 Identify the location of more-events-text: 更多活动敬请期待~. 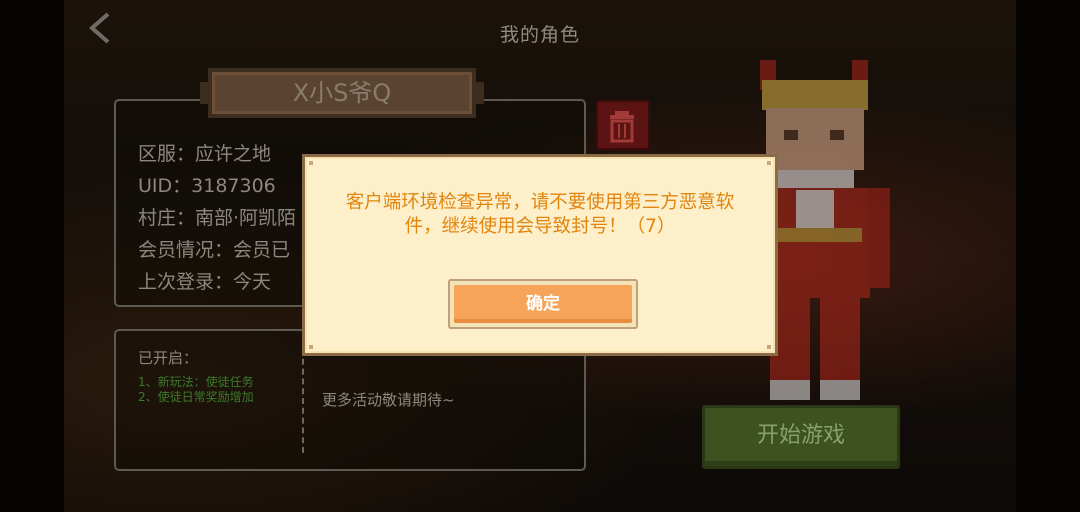
(388, 400).